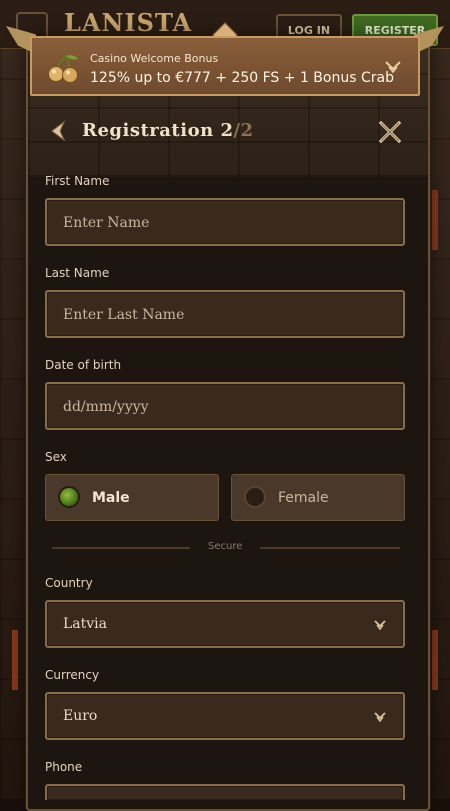 The image size is (450, 811). I want to click on first-name-input, so click(223, 223).